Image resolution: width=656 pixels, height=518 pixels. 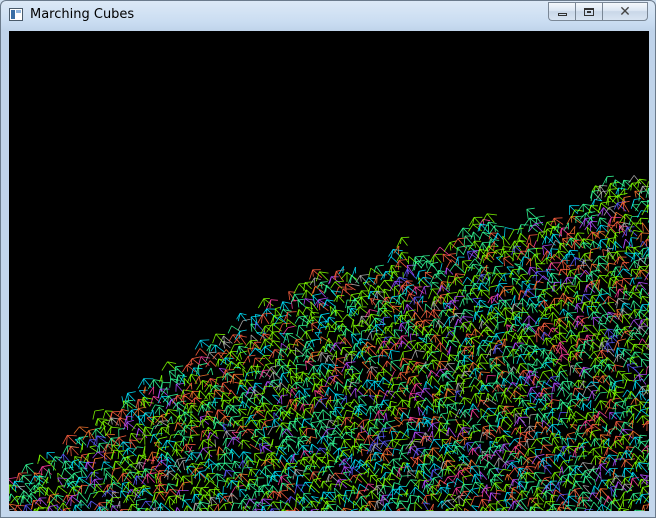 What do you see at coordinates (82, 14) in the screenshot?
I see `window-title: Marching Cubes` at bounding box center [82, 14].